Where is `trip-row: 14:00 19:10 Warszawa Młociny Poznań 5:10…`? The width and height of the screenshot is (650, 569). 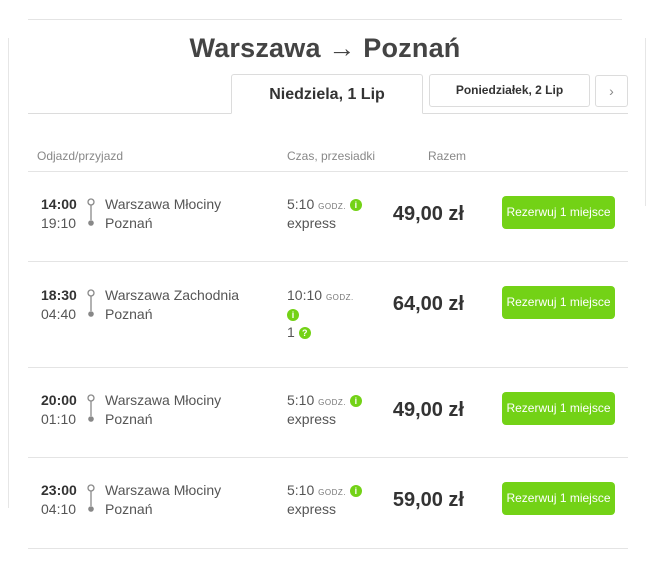 trip-row: 14:00 19:10 Warszawa Młociny Poznań 5:10… is located at coordinates (328, 217).